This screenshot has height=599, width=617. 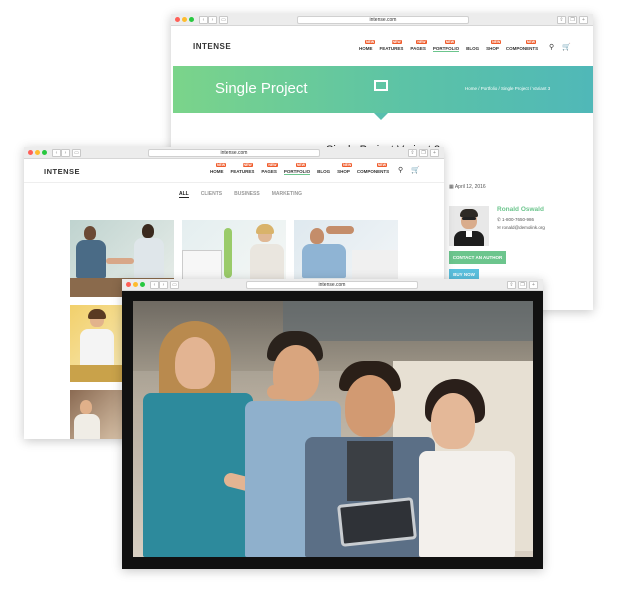 What do you see at coordinates (516, 219) in the screenshot?
I see `author-phone: ✆ 1-800-7650-986` at bounding box center [516, 219].